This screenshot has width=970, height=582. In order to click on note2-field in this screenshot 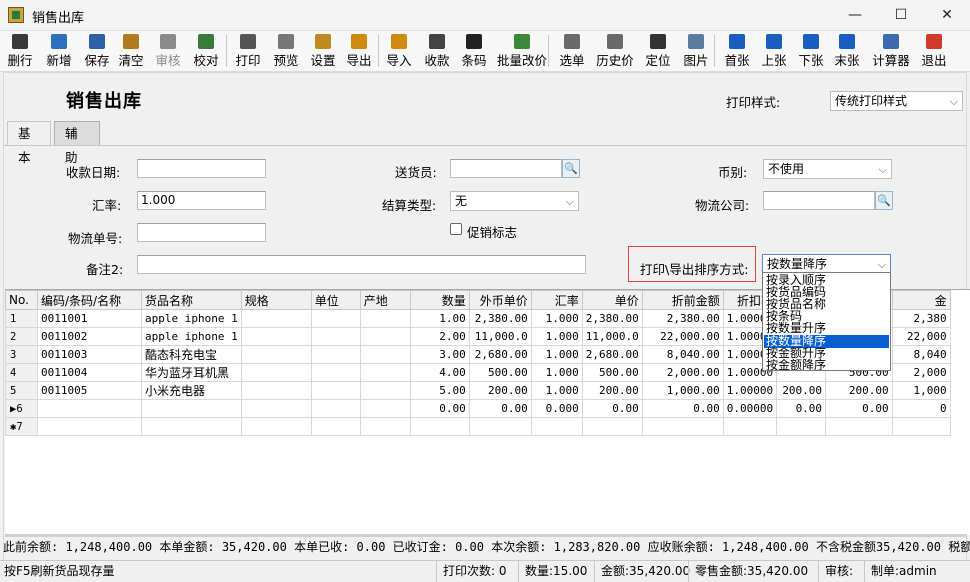, I will do `click(361, 264)`.